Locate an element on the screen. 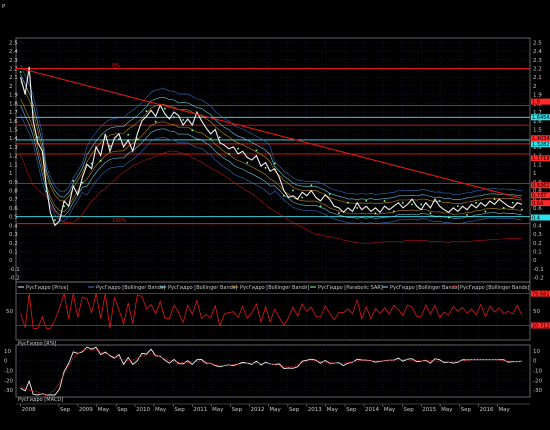  y-tick-left: 2.4 is located at coordinates (13, 52).